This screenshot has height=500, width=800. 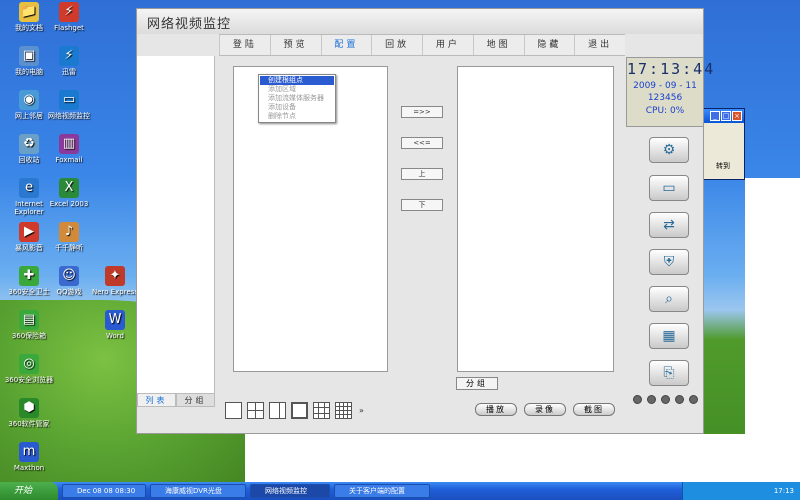 I want to click on desktop-icon: m Maxthon, so click(x=29, y=457).